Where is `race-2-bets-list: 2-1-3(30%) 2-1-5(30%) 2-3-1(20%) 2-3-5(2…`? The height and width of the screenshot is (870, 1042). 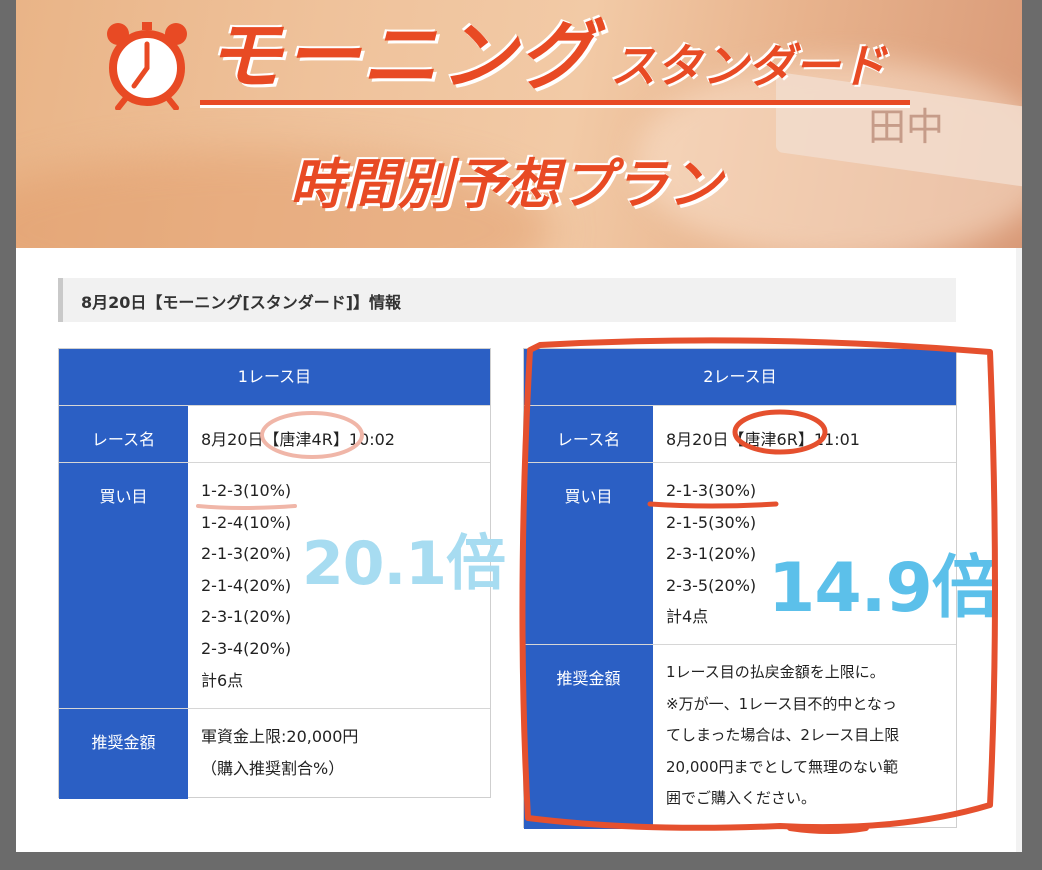 race-2-bets-list: 2-1-3(30%) 2-1-5(30%) 2-3-1(20%) 2-3-5(2… is located at coordinates (711, 554).